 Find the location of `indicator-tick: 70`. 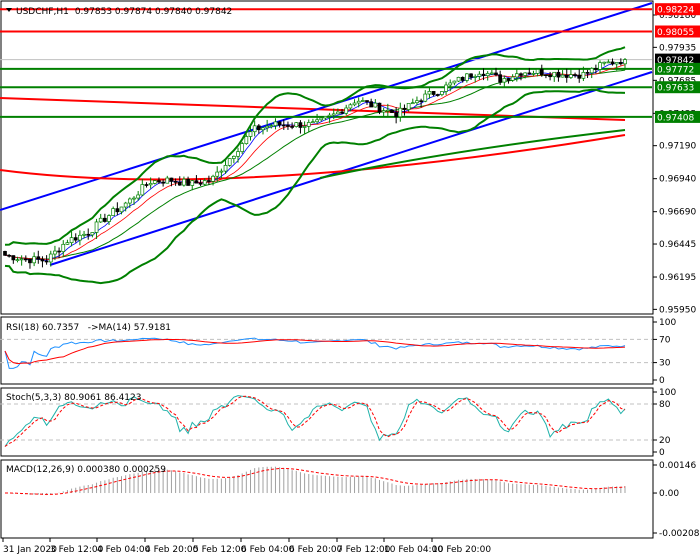

indicator-tick: 70 is located at coordinates (665, 340).